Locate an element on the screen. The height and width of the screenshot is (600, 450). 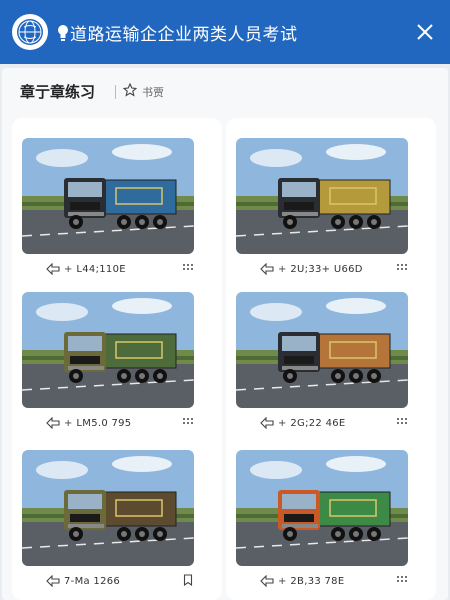
card-code: 7-Ma 1266 is located at coordinates (92, 581).